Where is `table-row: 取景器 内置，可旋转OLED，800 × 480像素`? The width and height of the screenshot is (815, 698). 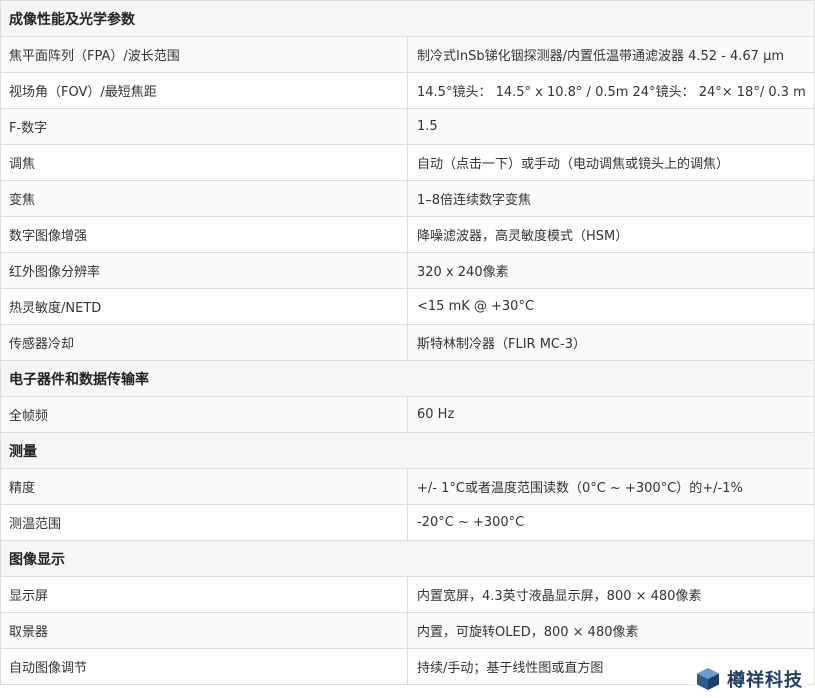
table-row: 取景器 内置，可旋转OLED，800 × 480像素 is located at coordinates (407, 630).